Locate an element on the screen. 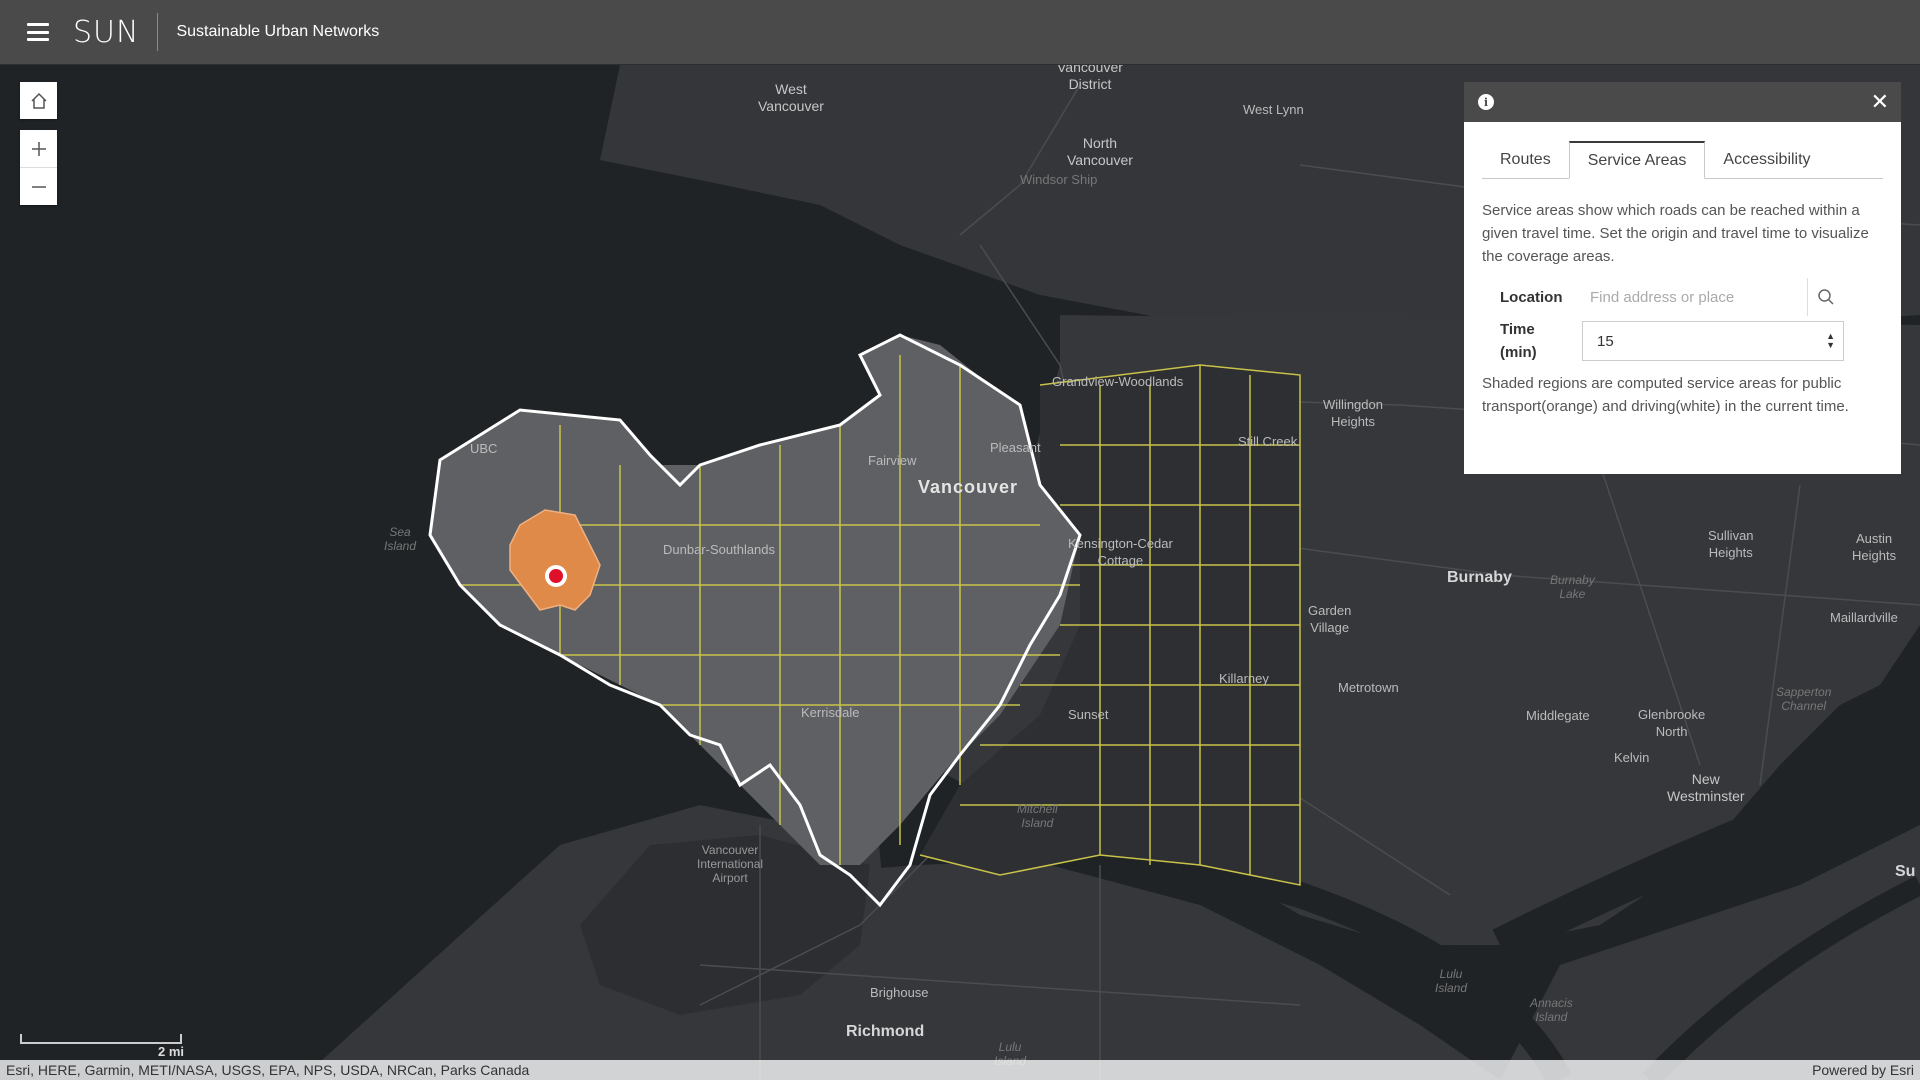  map-label: Kensington-Cedar Cottage is located at coordinates (1120, 552).